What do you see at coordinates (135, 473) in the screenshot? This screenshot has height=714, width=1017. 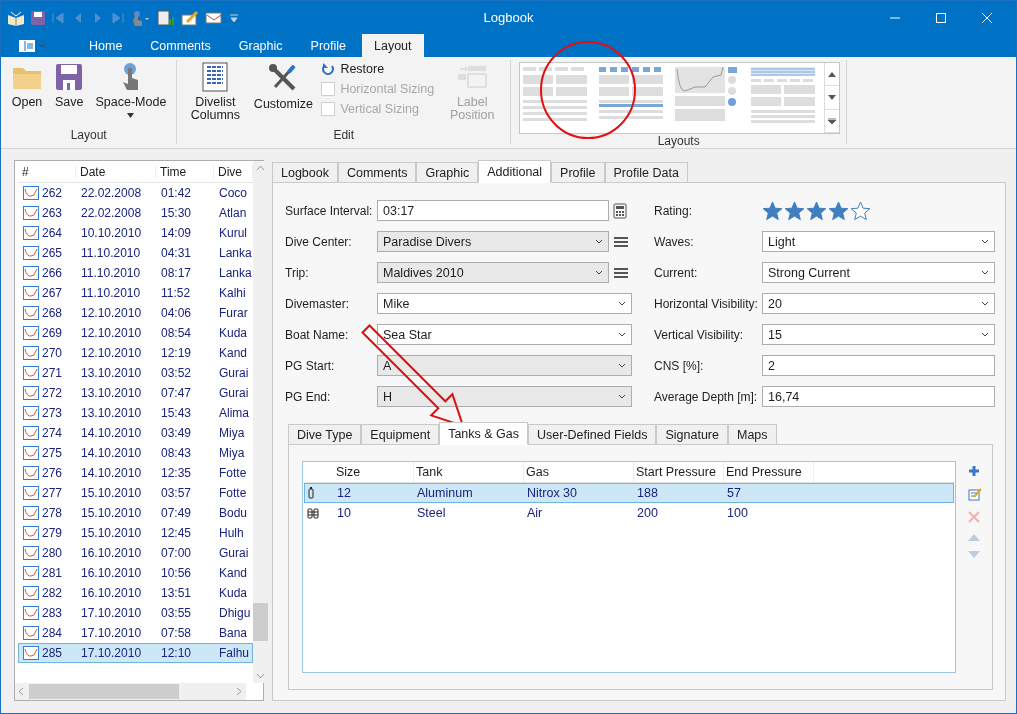 I see `dive-row: 276 14.10.2010 12:35 Fotte` at bounding box center [135, 473].